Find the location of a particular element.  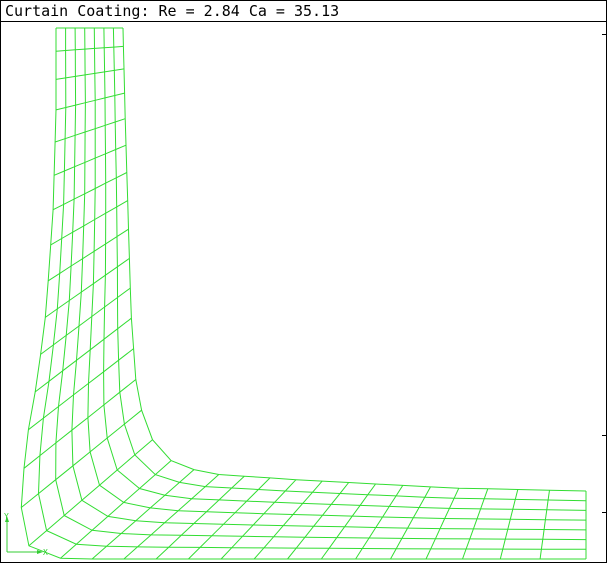

axis-triad: Y X is located at coordinates (26, 534).